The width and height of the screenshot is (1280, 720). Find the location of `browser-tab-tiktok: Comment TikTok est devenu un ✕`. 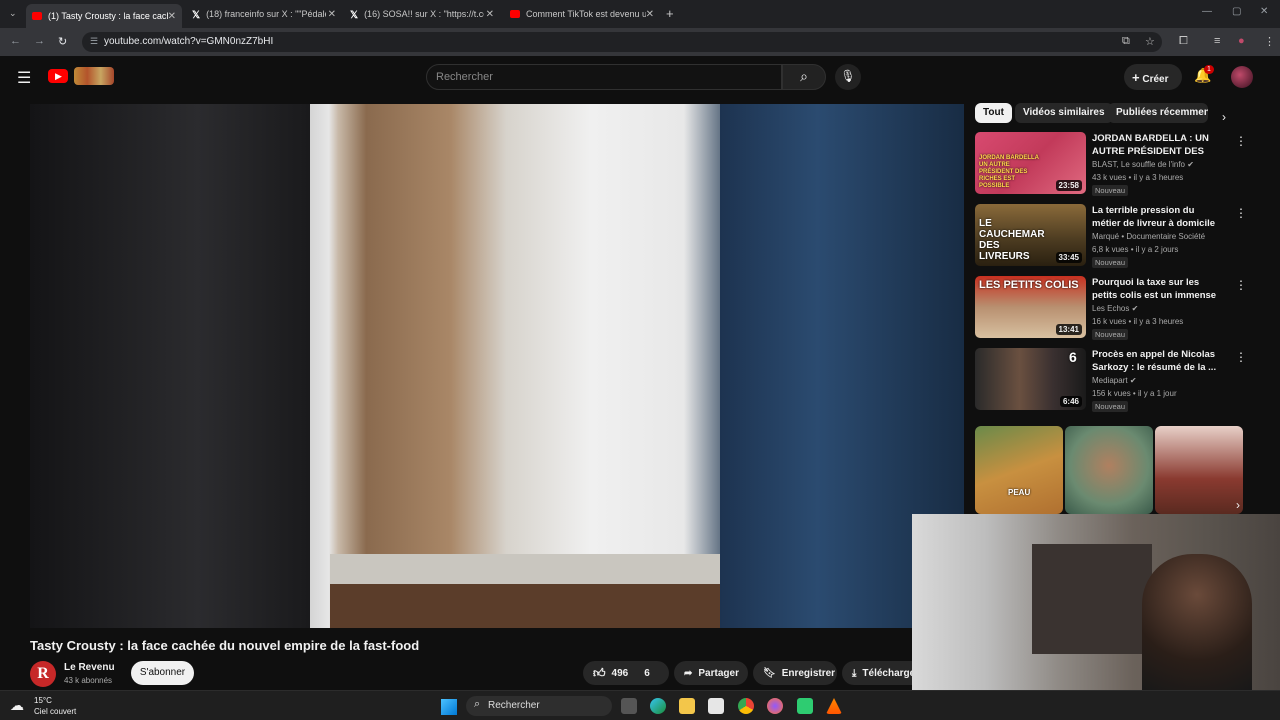

browser-tab-tiktok: Comment TikTok est devenu un ✕ is located at coordinates (582, 14).